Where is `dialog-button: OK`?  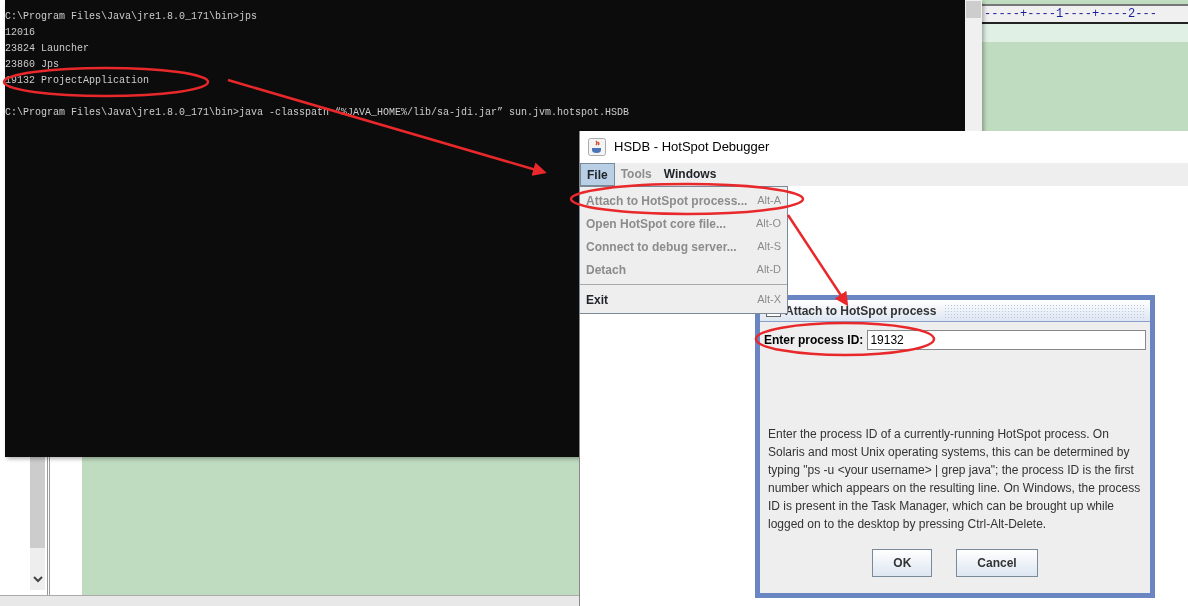 dialog-button: OK is located at coordinates (902, 563).